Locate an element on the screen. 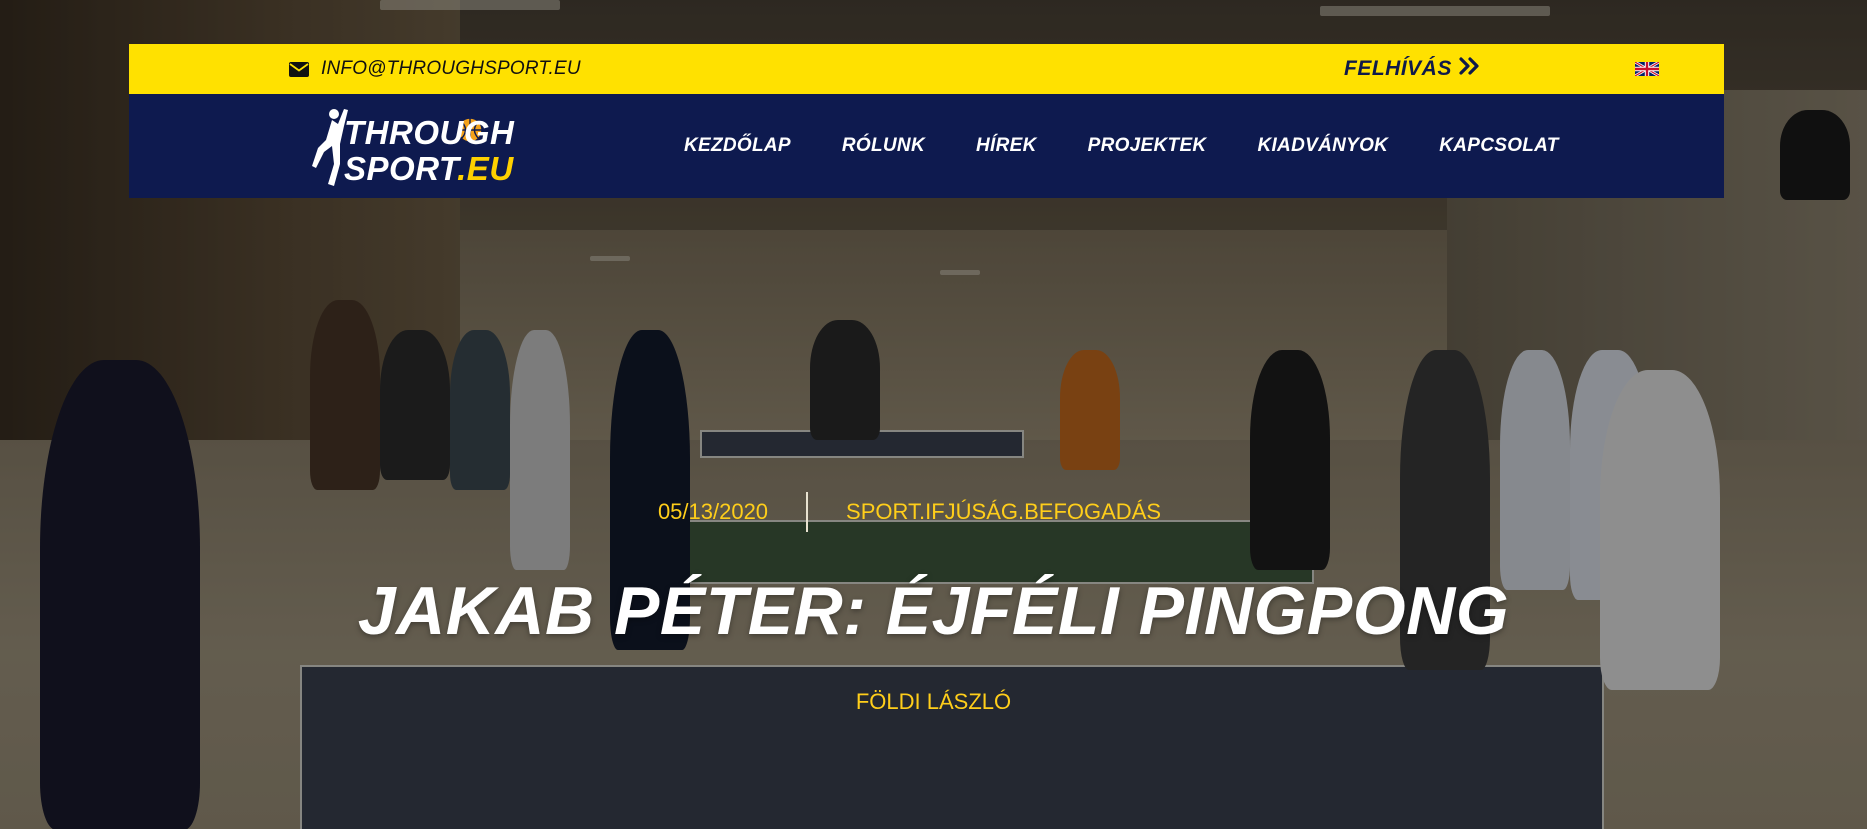 Image resolution: width=1867 pixels, height=829 pixels. meta-divider is located at coordinates (807, 512).